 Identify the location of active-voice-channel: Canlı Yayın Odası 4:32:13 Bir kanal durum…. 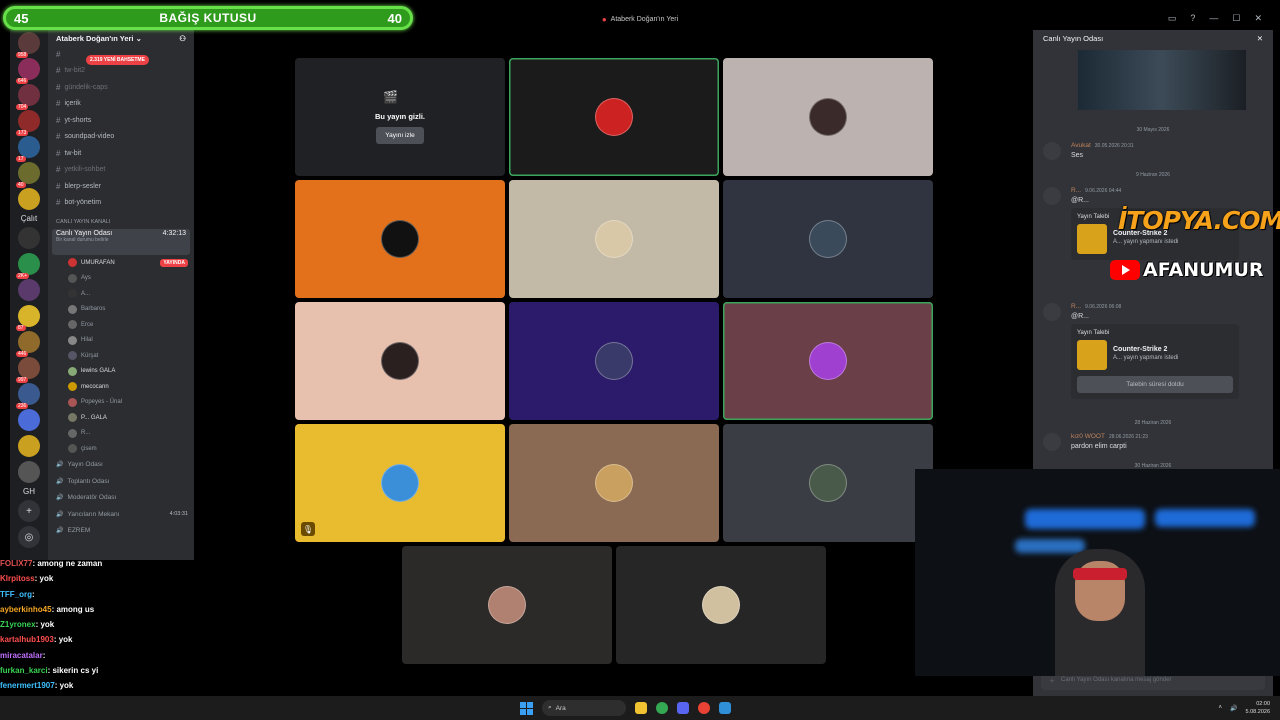
(121, 242).